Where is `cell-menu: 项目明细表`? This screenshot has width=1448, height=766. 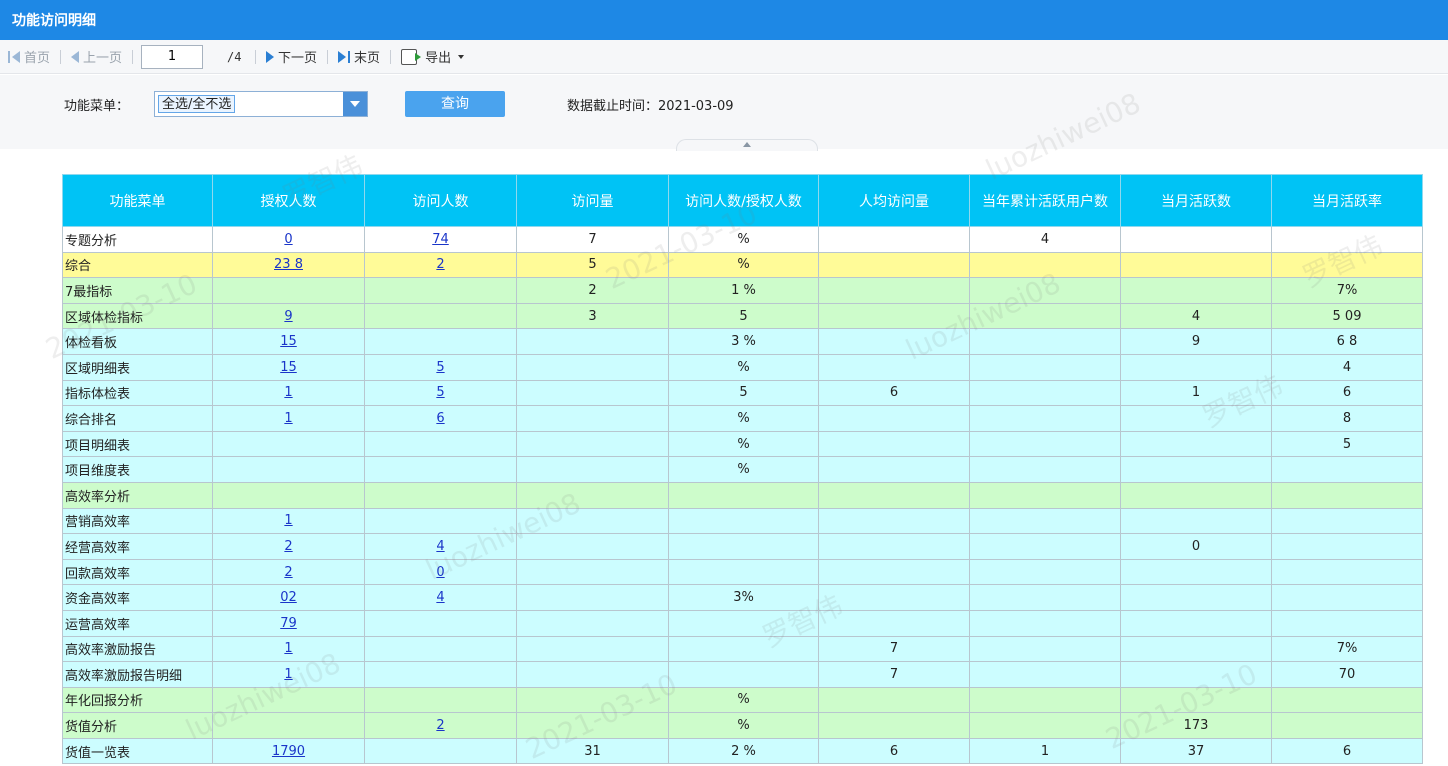 cell-menu: 项目明细表 is located at coordinates (137, 444).